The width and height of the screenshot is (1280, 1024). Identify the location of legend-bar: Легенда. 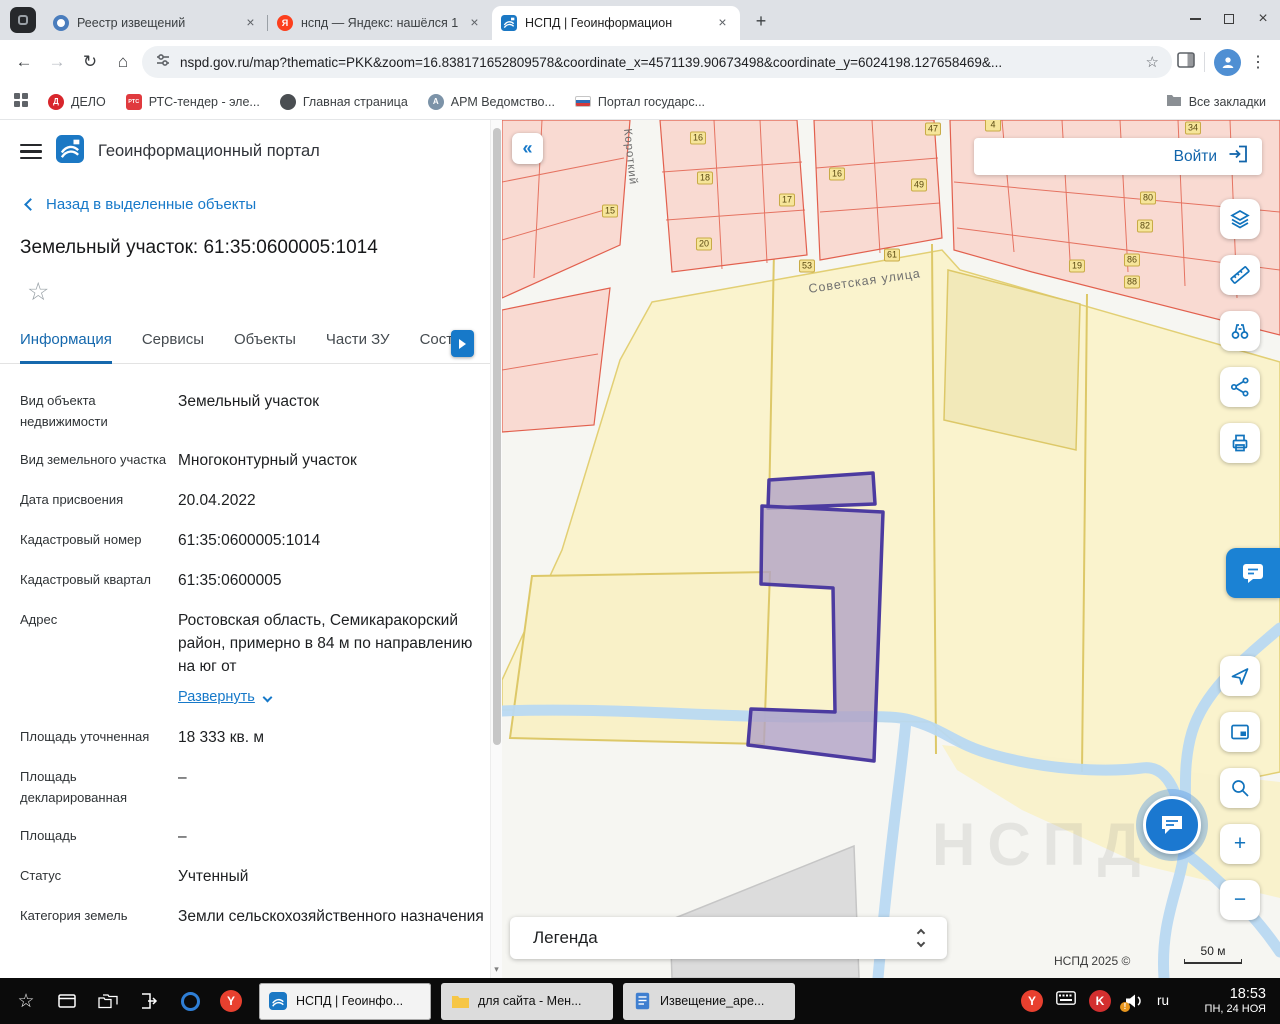
(728, 938).